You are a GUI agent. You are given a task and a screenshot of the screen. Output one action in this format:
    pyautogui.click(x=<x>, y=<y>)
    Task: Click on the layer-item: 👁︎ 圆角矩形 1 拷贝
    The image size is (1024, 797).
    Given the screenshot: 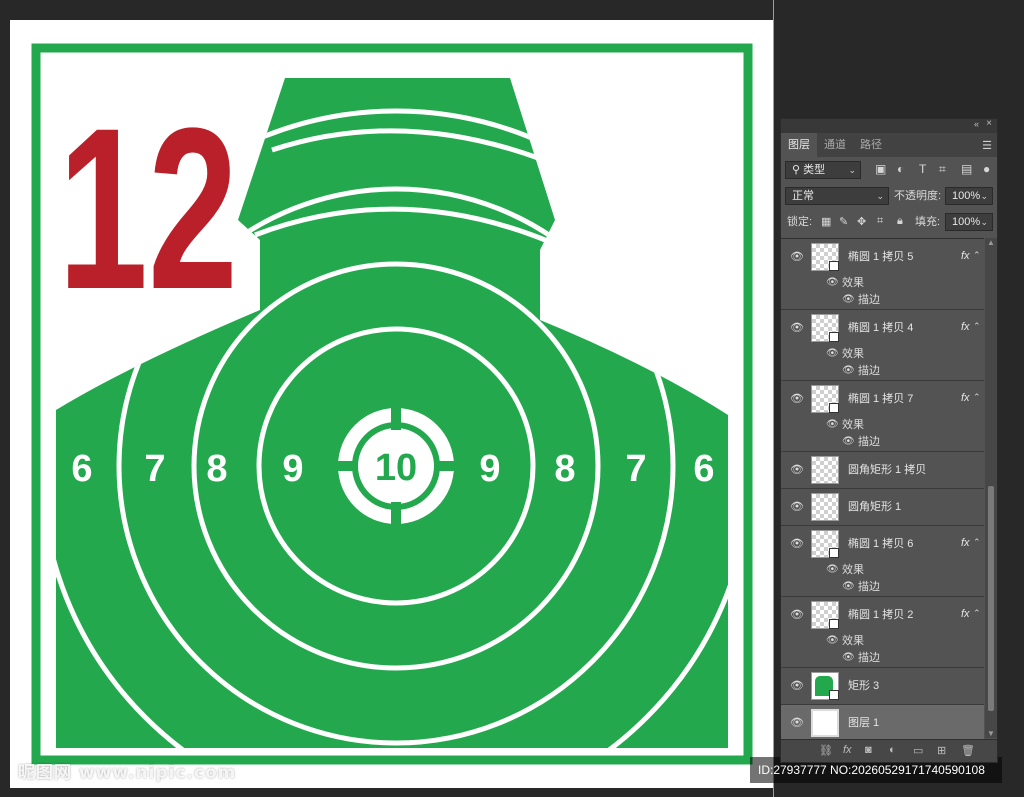 What is the action you would take?
    pyautogui.click(x=882, y=470)
    